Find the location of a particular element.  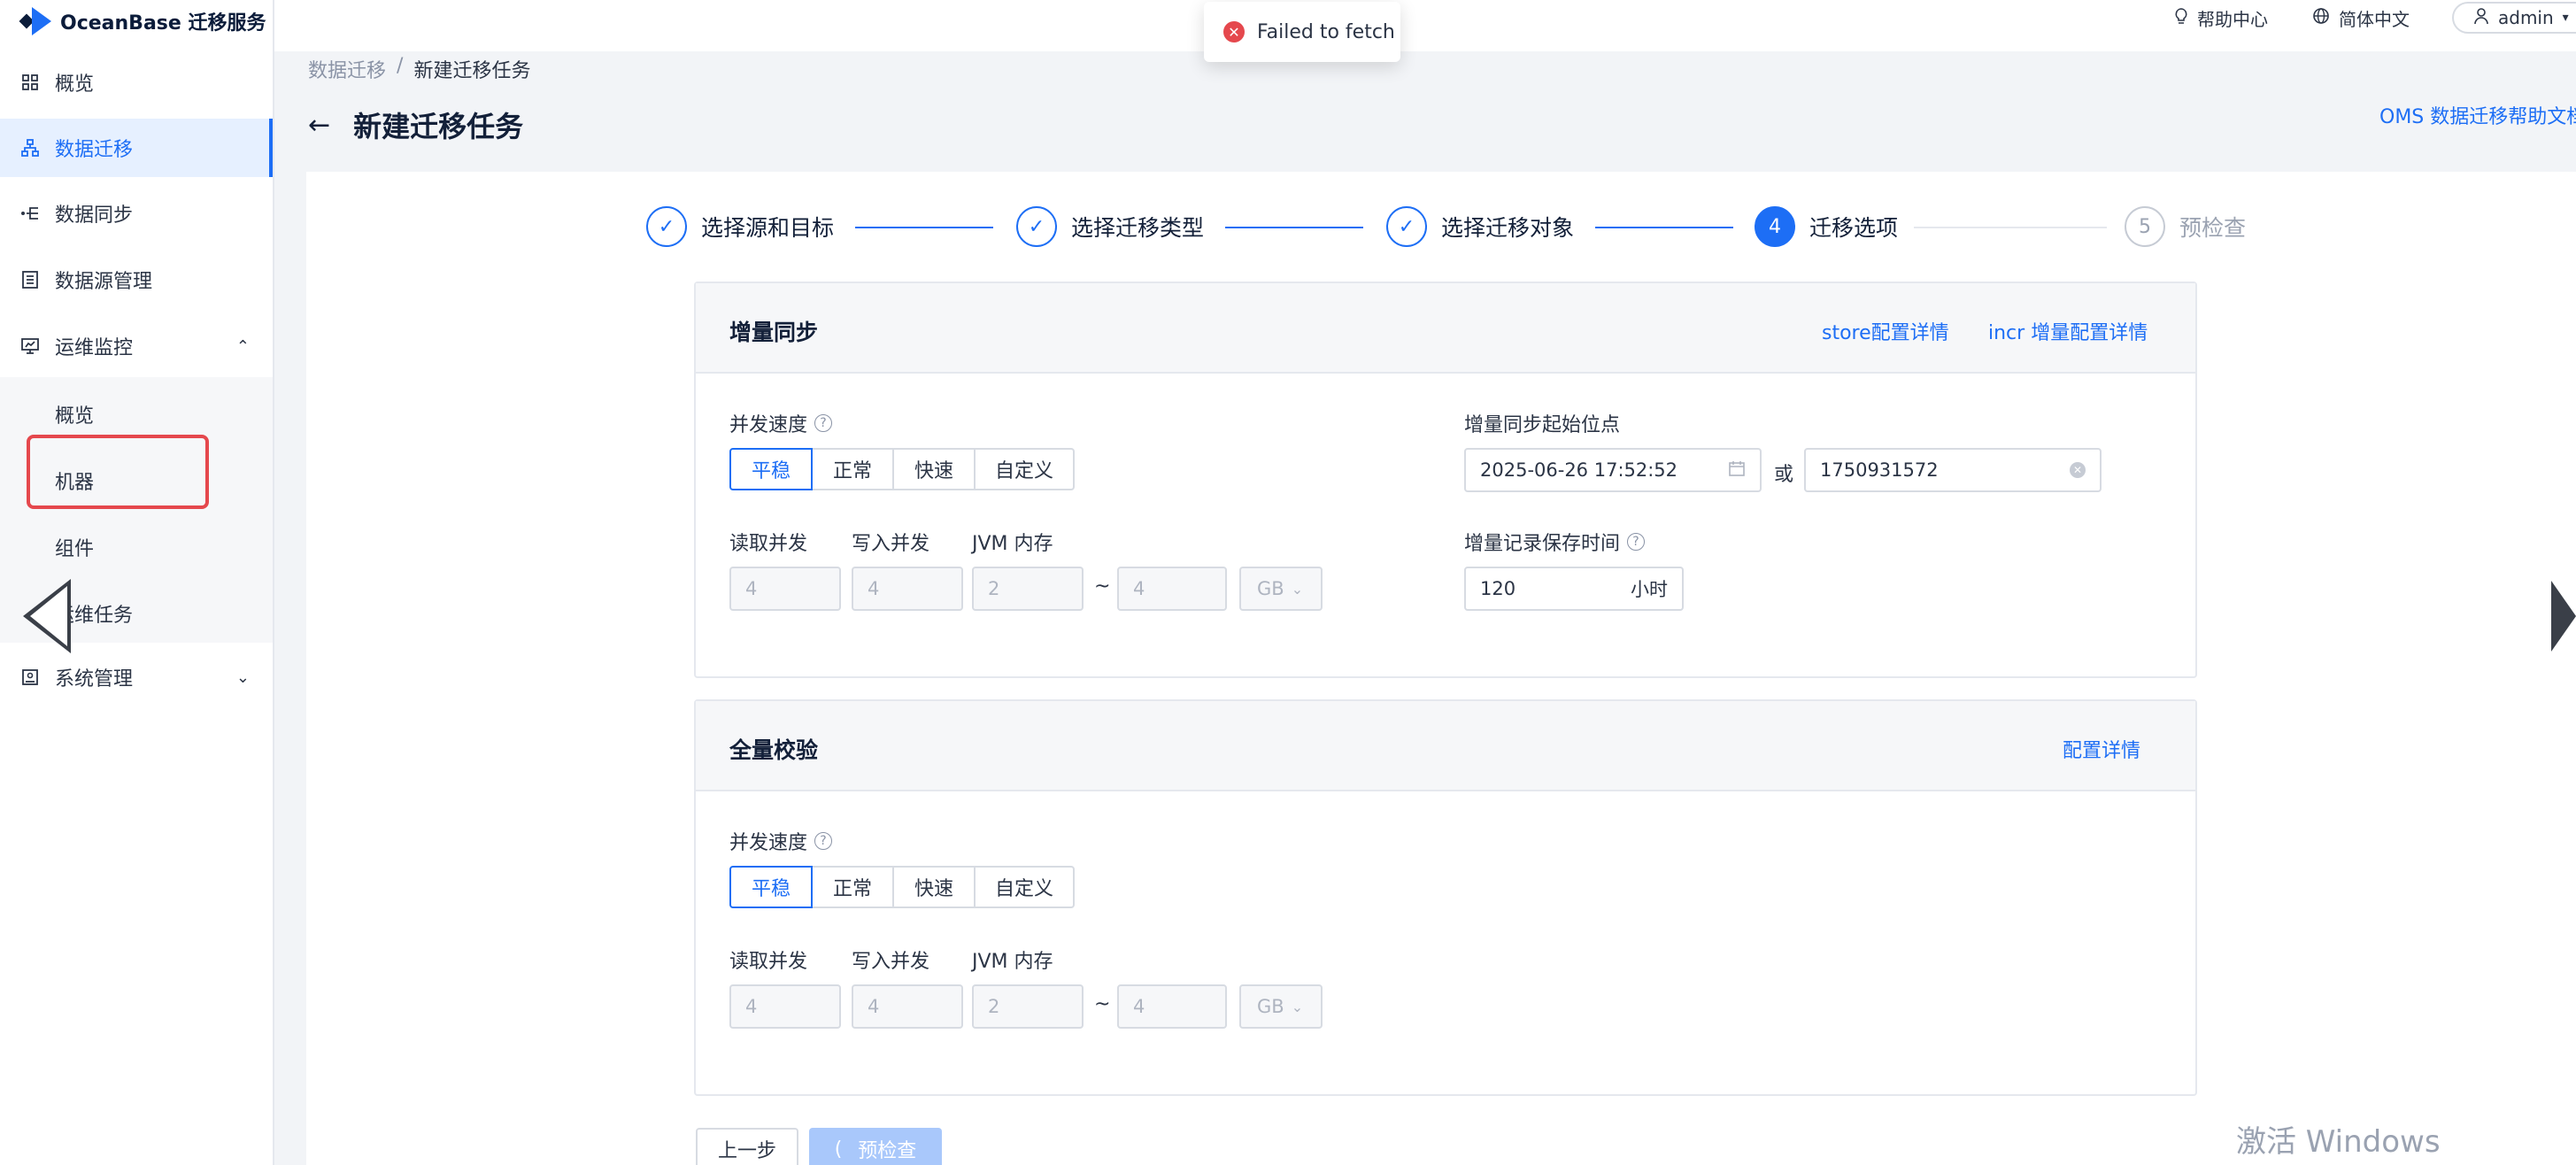

breadcrumb: 数据迁移 / 新建迁移任务 is located at coordinates (419, 69).